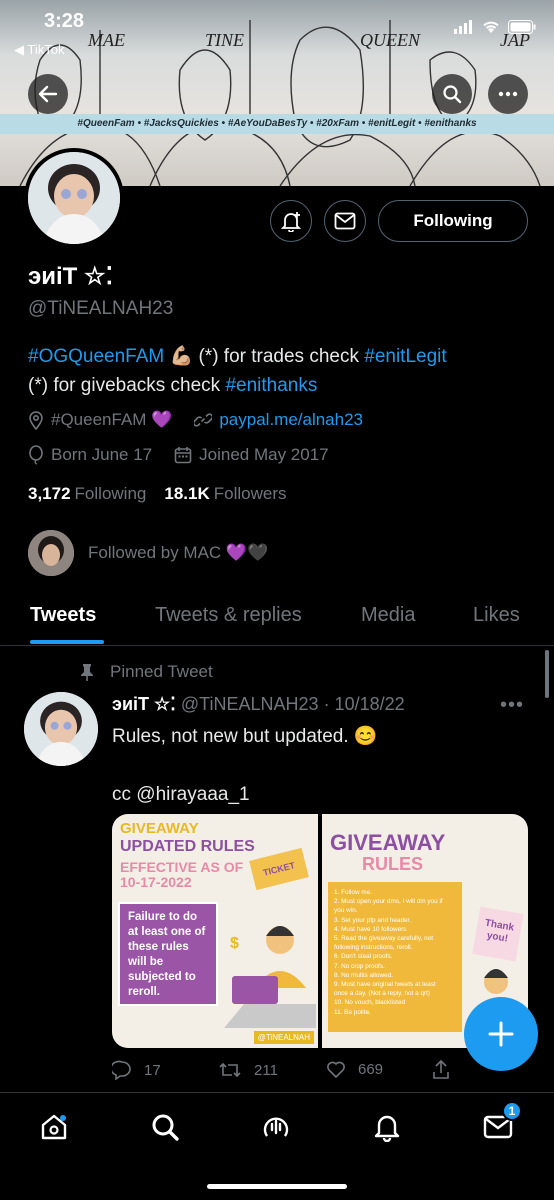  What do you see at coordinates (453, 221) in the screenshot?
I see `following-button: Following` at bounding box center [453, 221].